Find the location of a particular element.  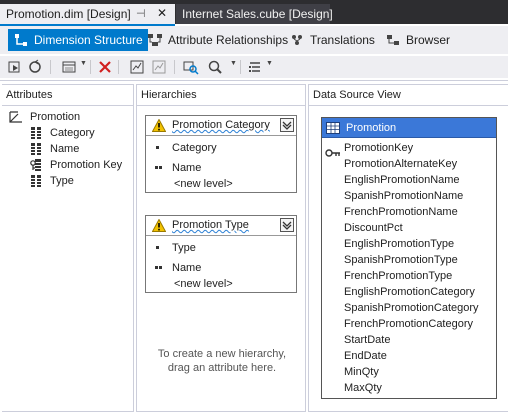

doc-tab-promotion-dim: Promotion.dim [Design] ⊣ ✕ is located at coordinates (87, 15).